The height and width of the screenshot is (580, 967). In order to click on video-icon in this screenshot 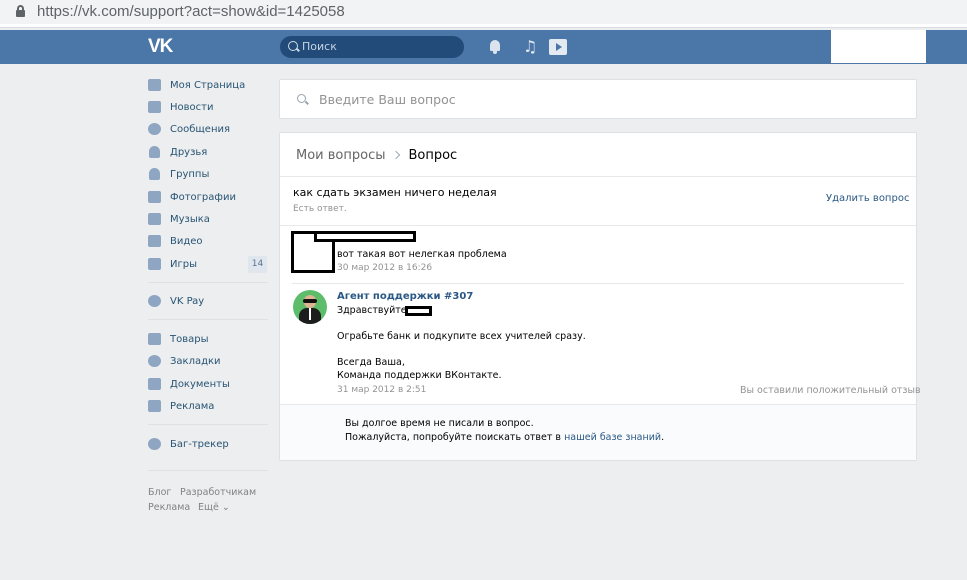, I will do `click(154, 241)`.